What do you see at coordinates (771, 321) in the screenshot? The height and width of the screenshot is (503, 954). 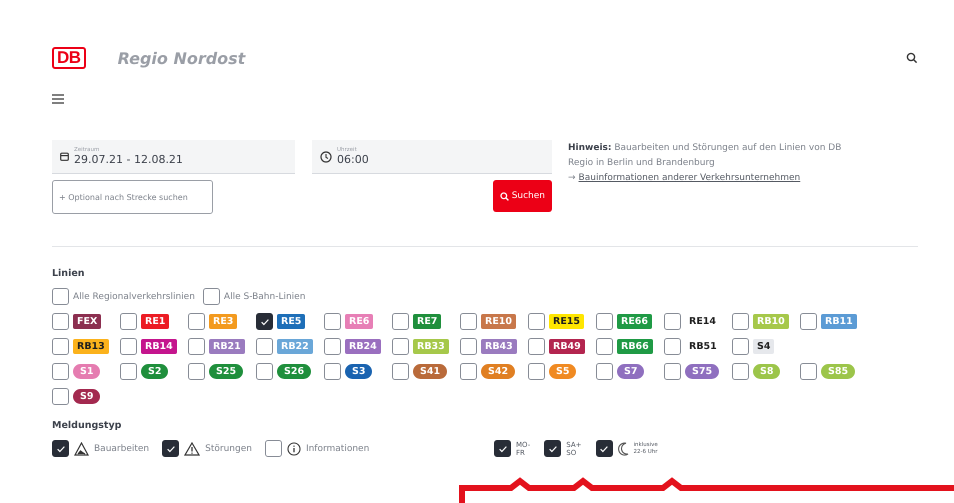 I see `line-badge: RB10` at bounding box center [771, 321].